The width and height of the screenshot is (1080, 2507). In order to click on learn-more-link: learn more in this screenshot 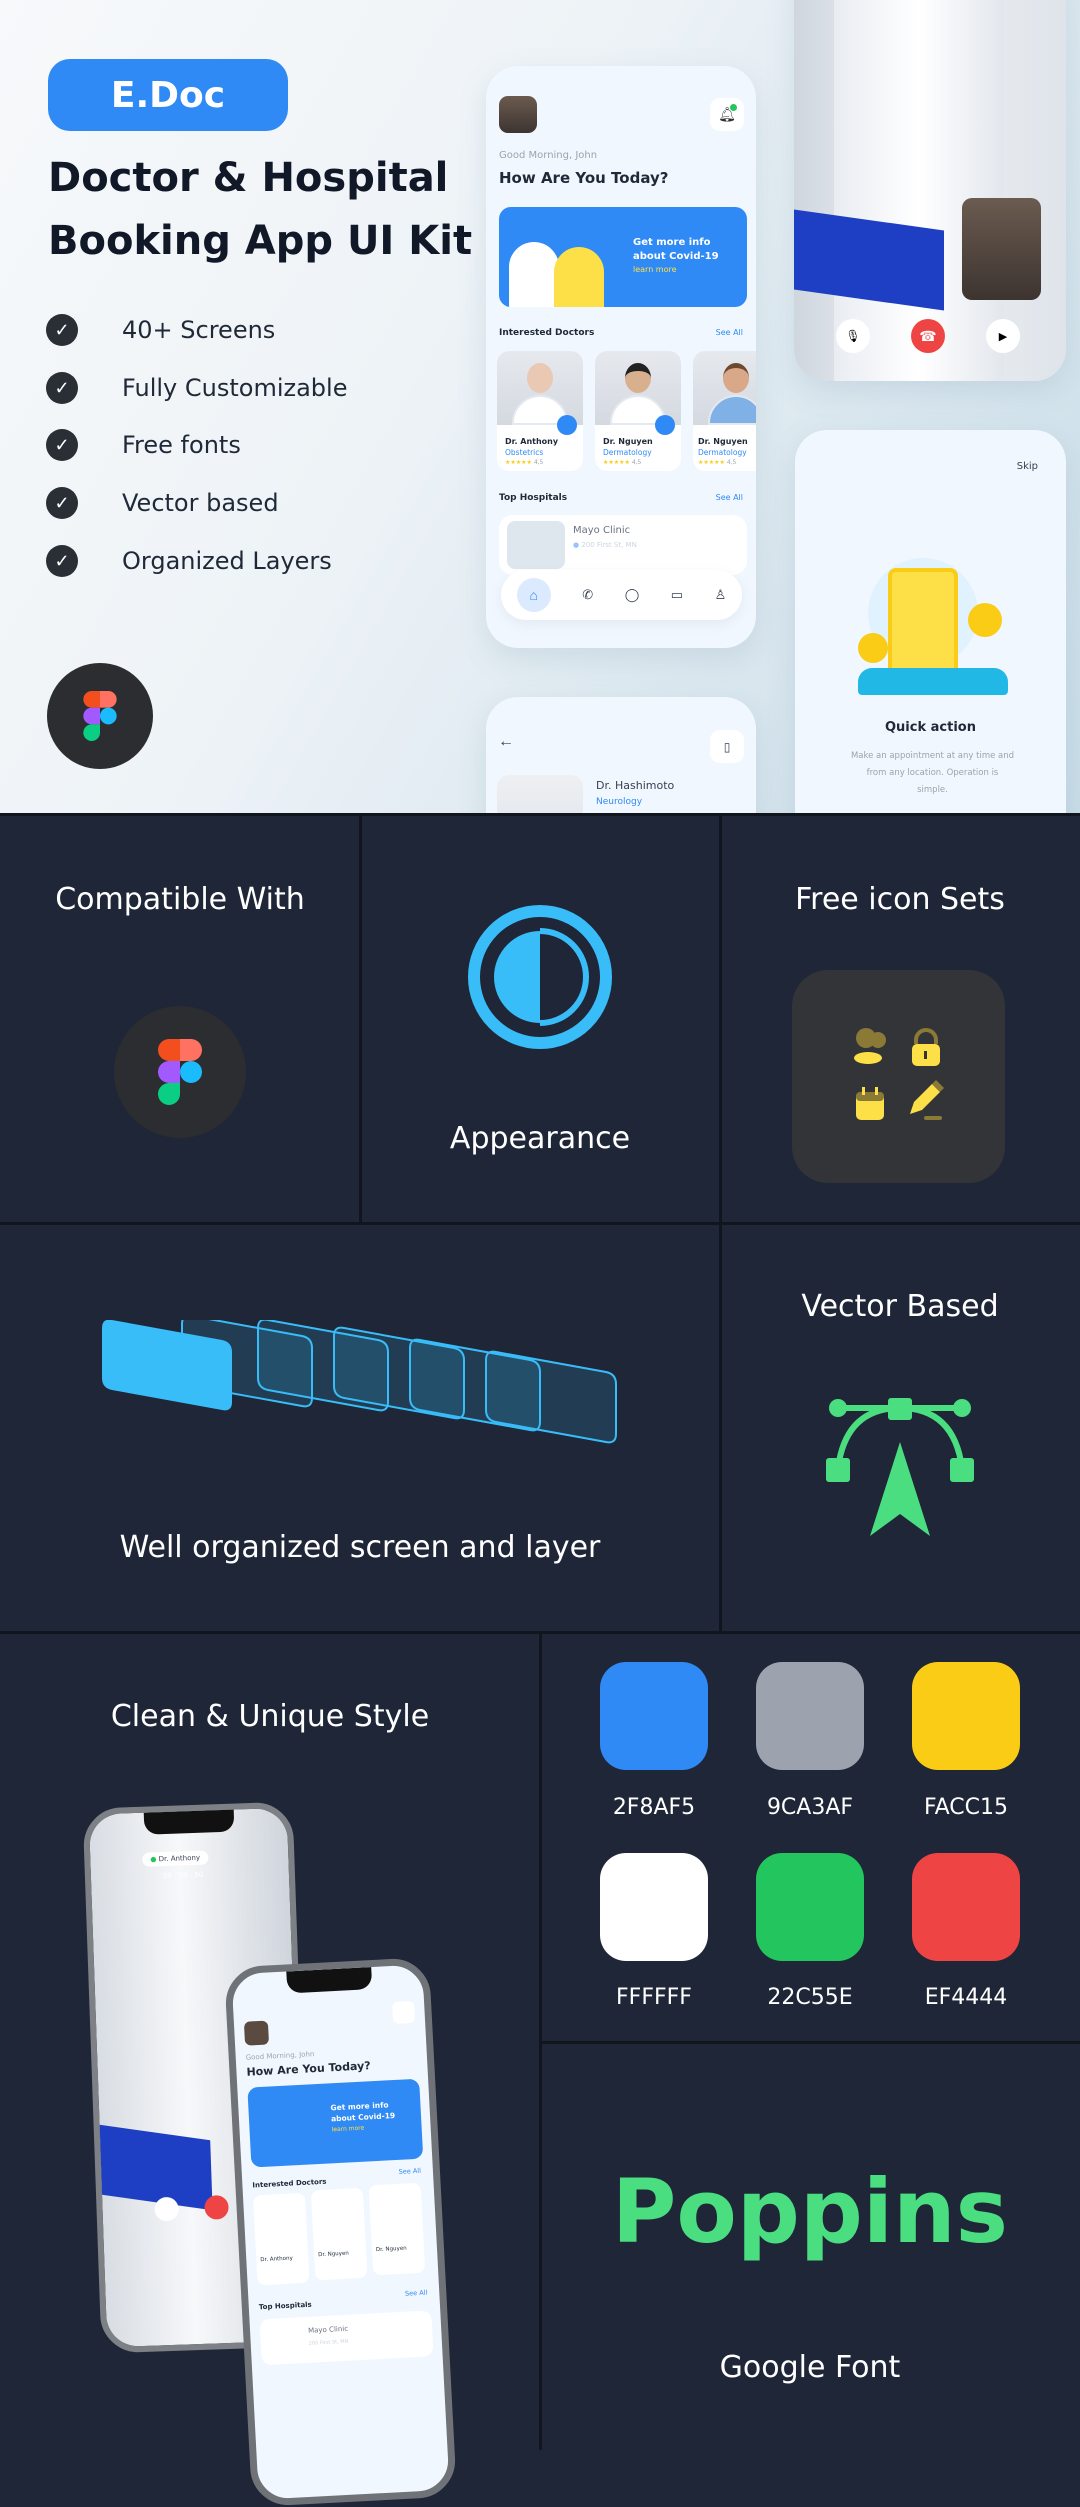, I will do `click(655, 269)`.